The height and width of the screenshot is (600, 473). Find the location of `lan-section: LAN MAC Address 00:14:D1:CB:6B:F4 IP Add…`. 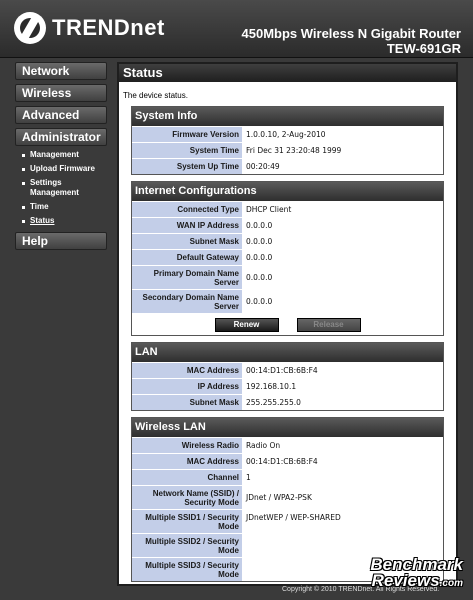

lan-section: LAN MAC Address 00:14:D1:CB:6B:F4 IP Add… is located at coordinates (287, 376).